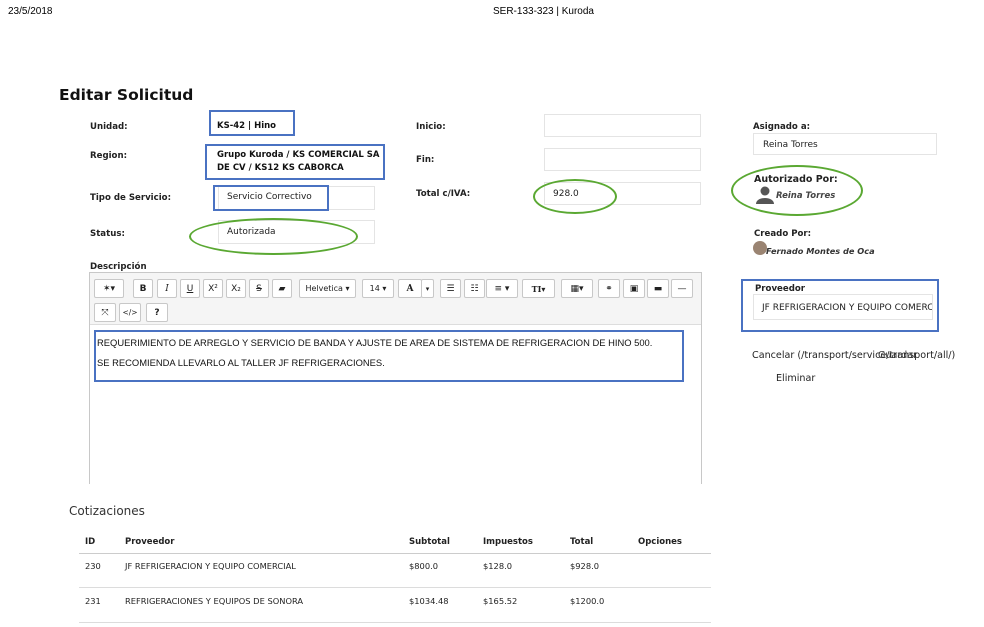 Image resolution: width=984 pixels, height=627 pixels. I want to click on strikethrough-button: S, so click(259, 288).